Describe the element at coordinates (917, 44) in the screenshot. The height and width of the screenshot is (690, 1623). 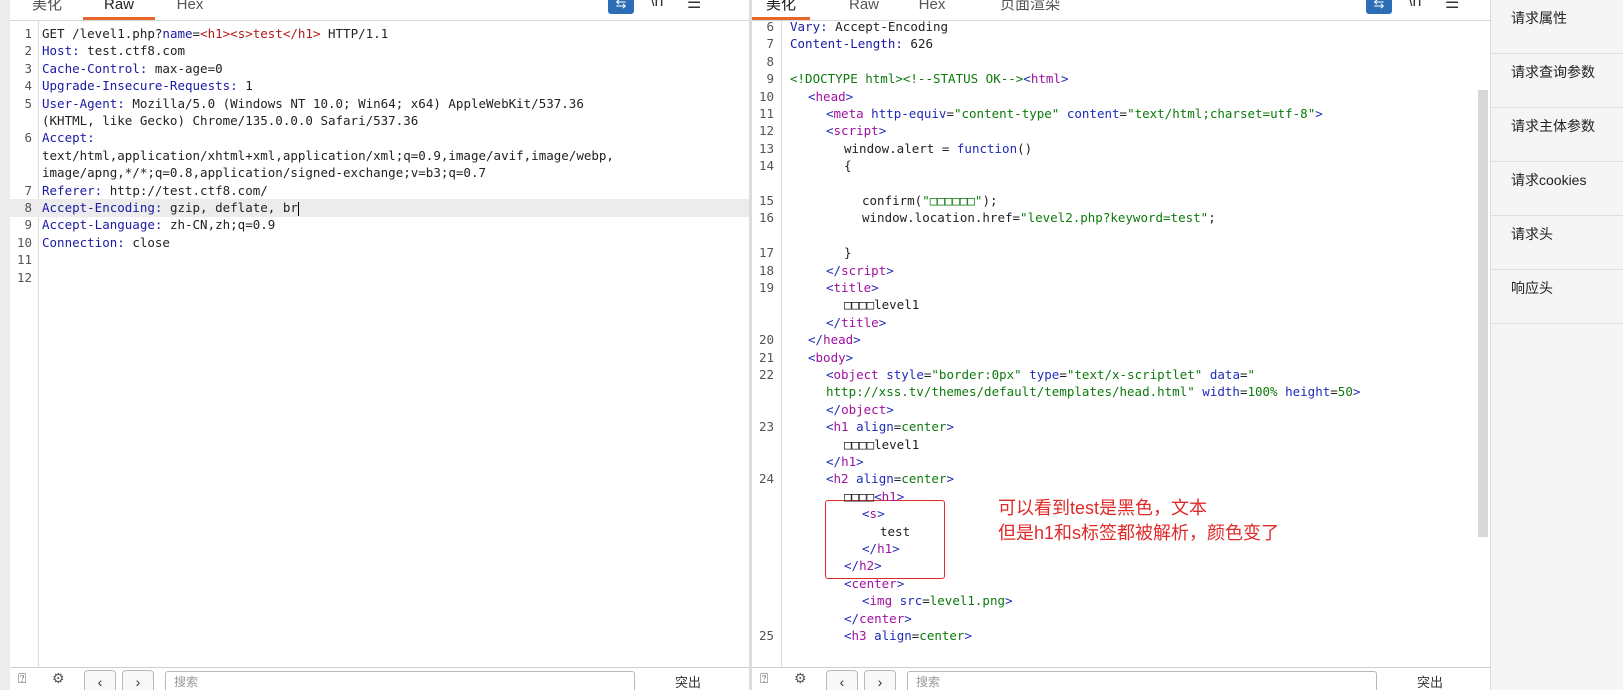
I see `code-token: 626` at that location.